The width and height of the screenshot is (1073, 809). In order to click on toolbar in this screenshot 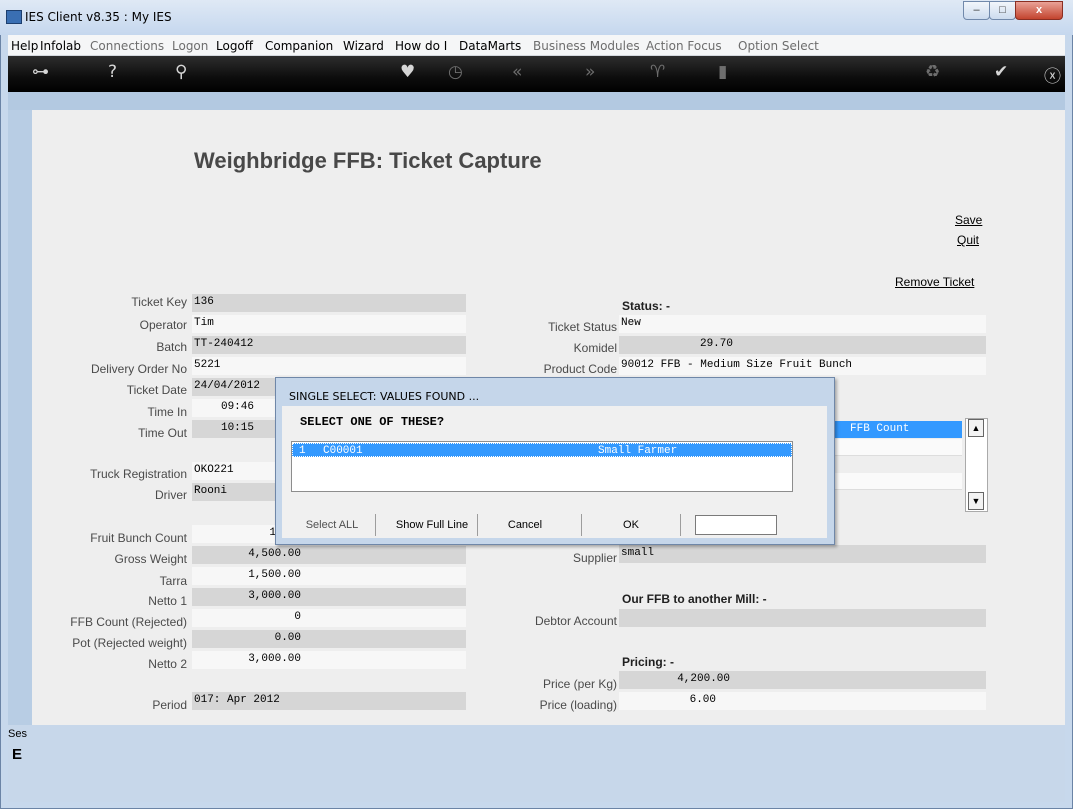, I will do `click(536, 74)`.